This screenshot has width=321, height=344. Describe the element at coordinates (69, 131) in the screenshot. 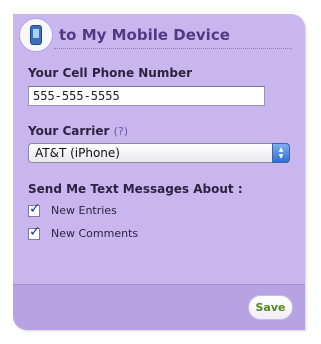

I see `carrier-label-text: Your Carrier` at that location.